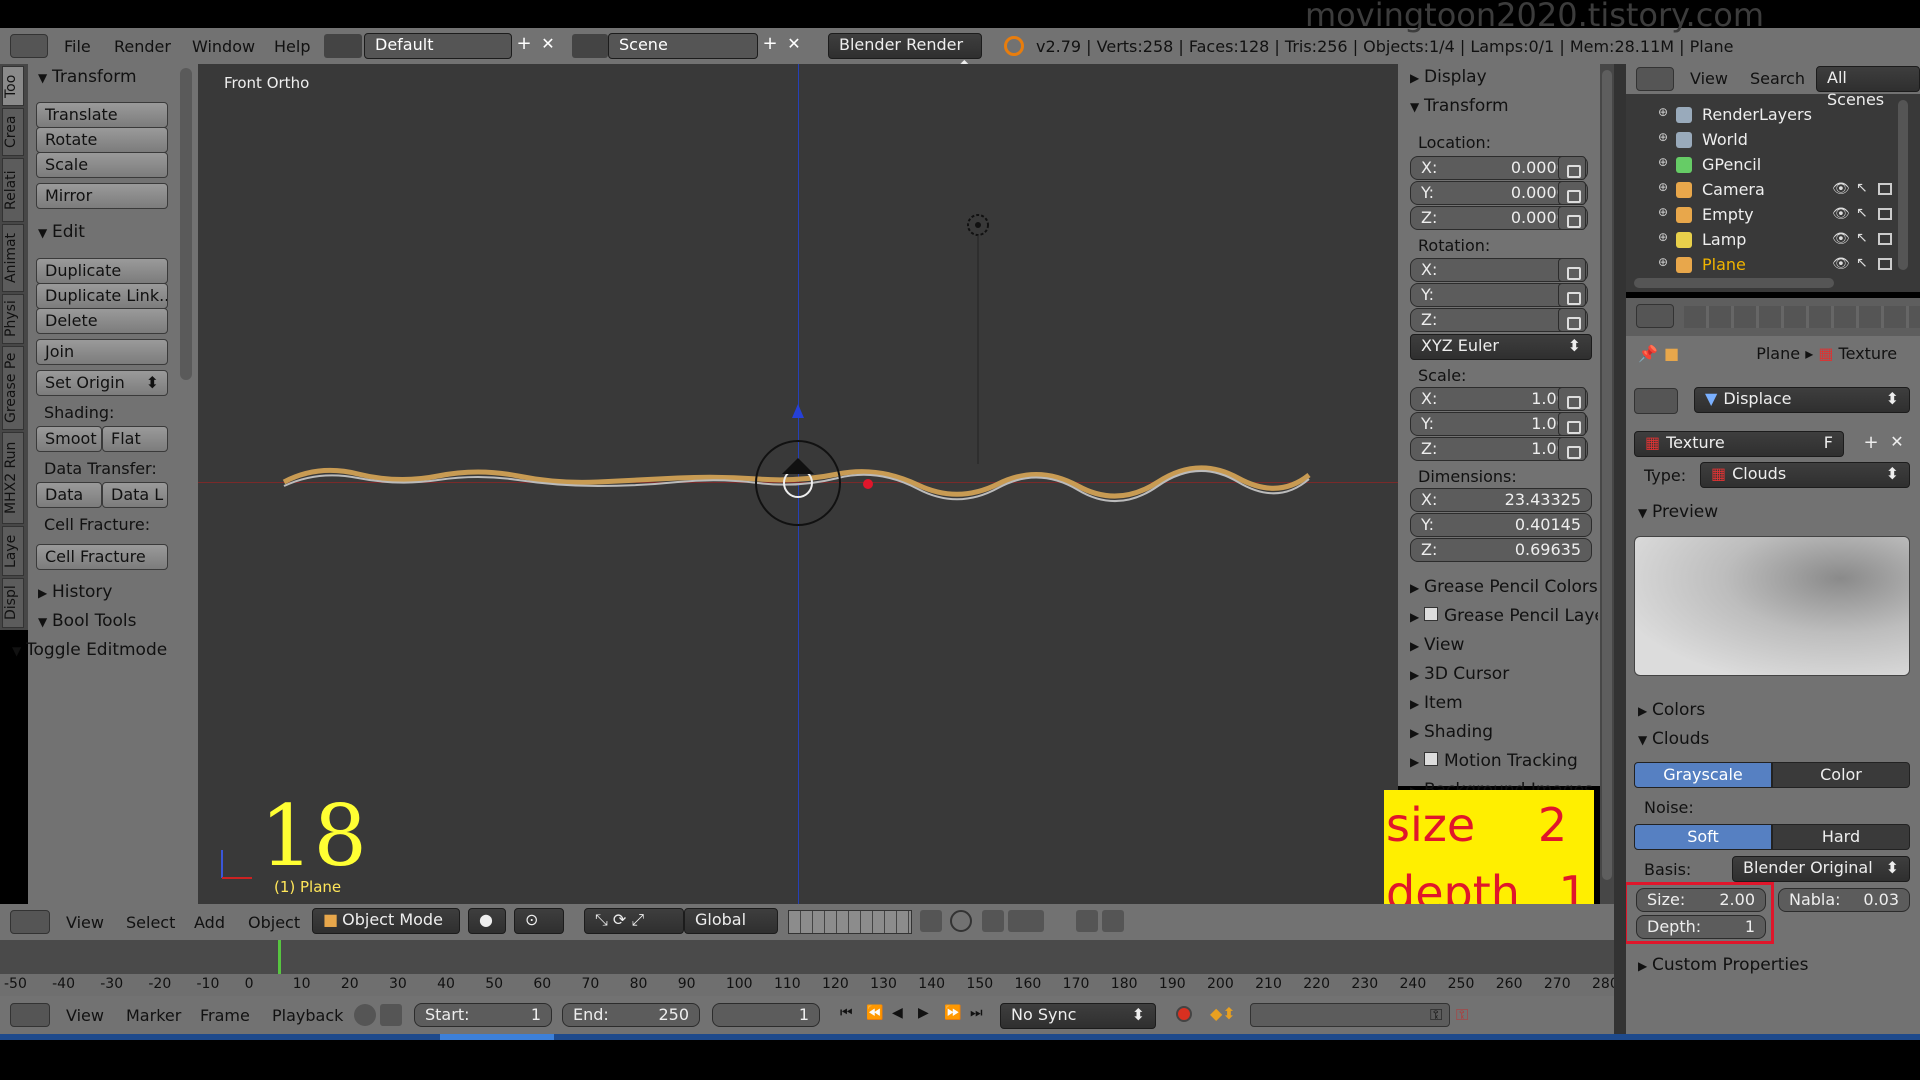 This screenshot has width=1920, height=1080. Describe the element at coordinates (1225, 1015) in the screenshot. I see `keyframe-icon: ◆⬍` at that location.